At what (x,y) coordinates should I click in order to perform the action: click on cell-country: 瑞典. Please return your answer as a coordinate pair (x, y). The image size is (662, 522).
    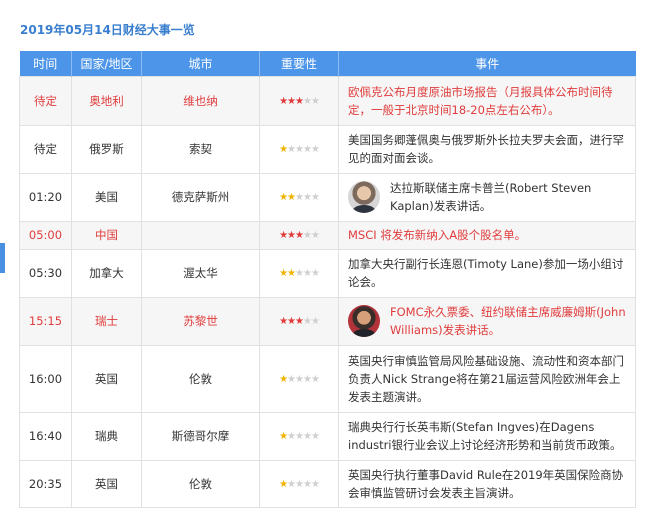
    Looking at the image, I should click on (106, 436).